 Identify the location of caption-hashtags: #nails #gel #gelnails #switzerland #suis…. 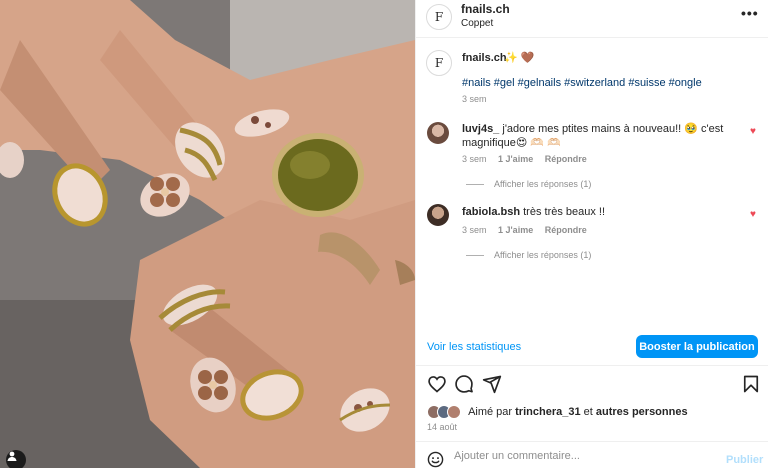
(582, 83).